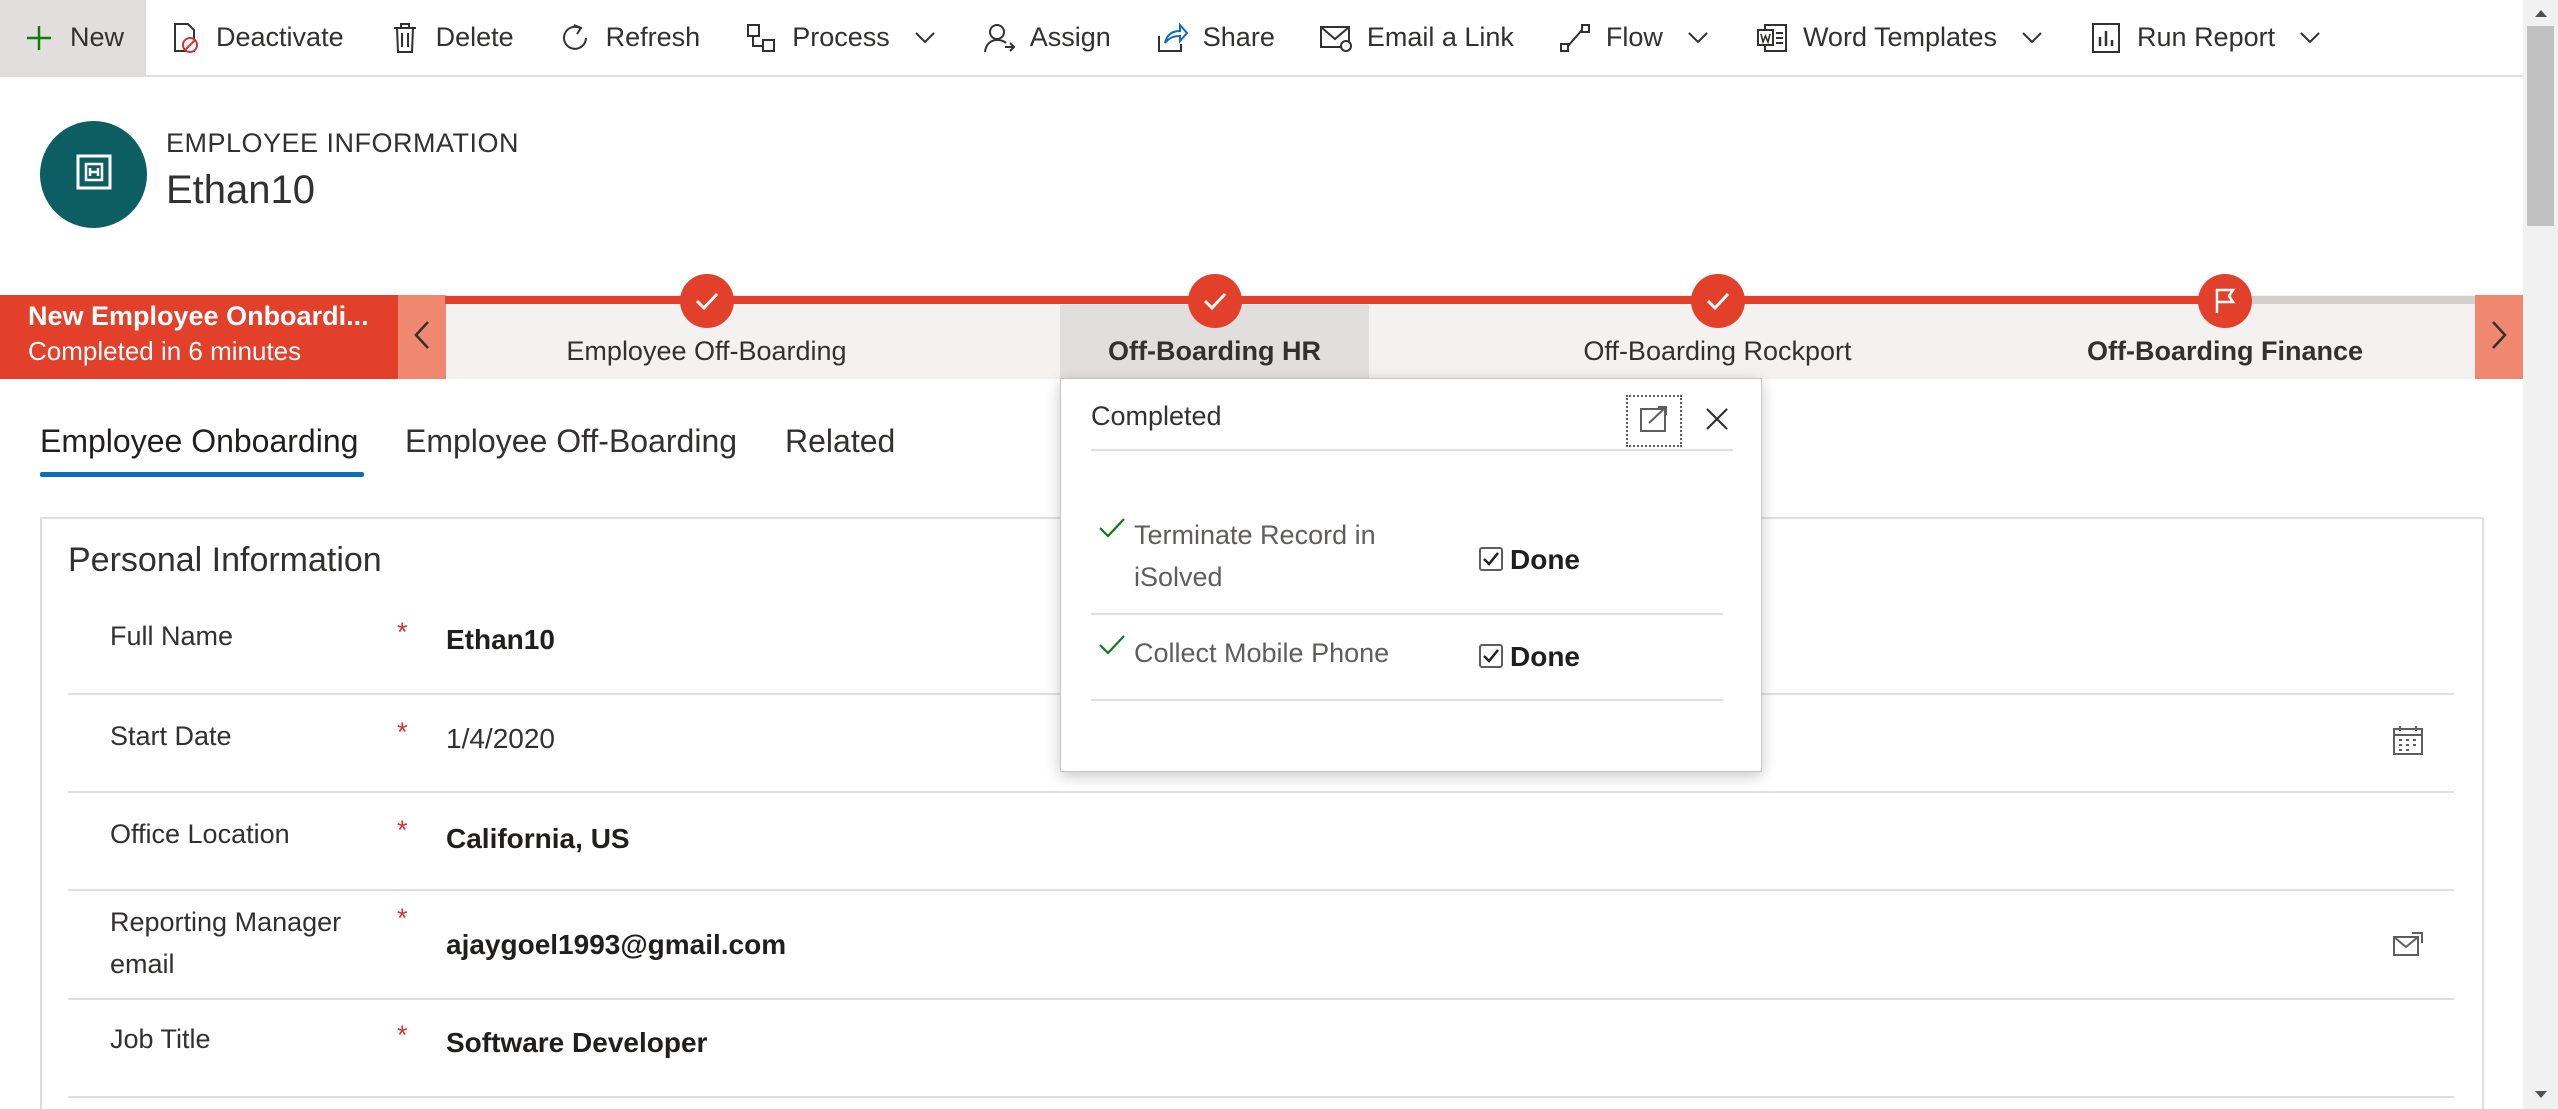  I want to click on field-label: Office Location, so click(200, 834).